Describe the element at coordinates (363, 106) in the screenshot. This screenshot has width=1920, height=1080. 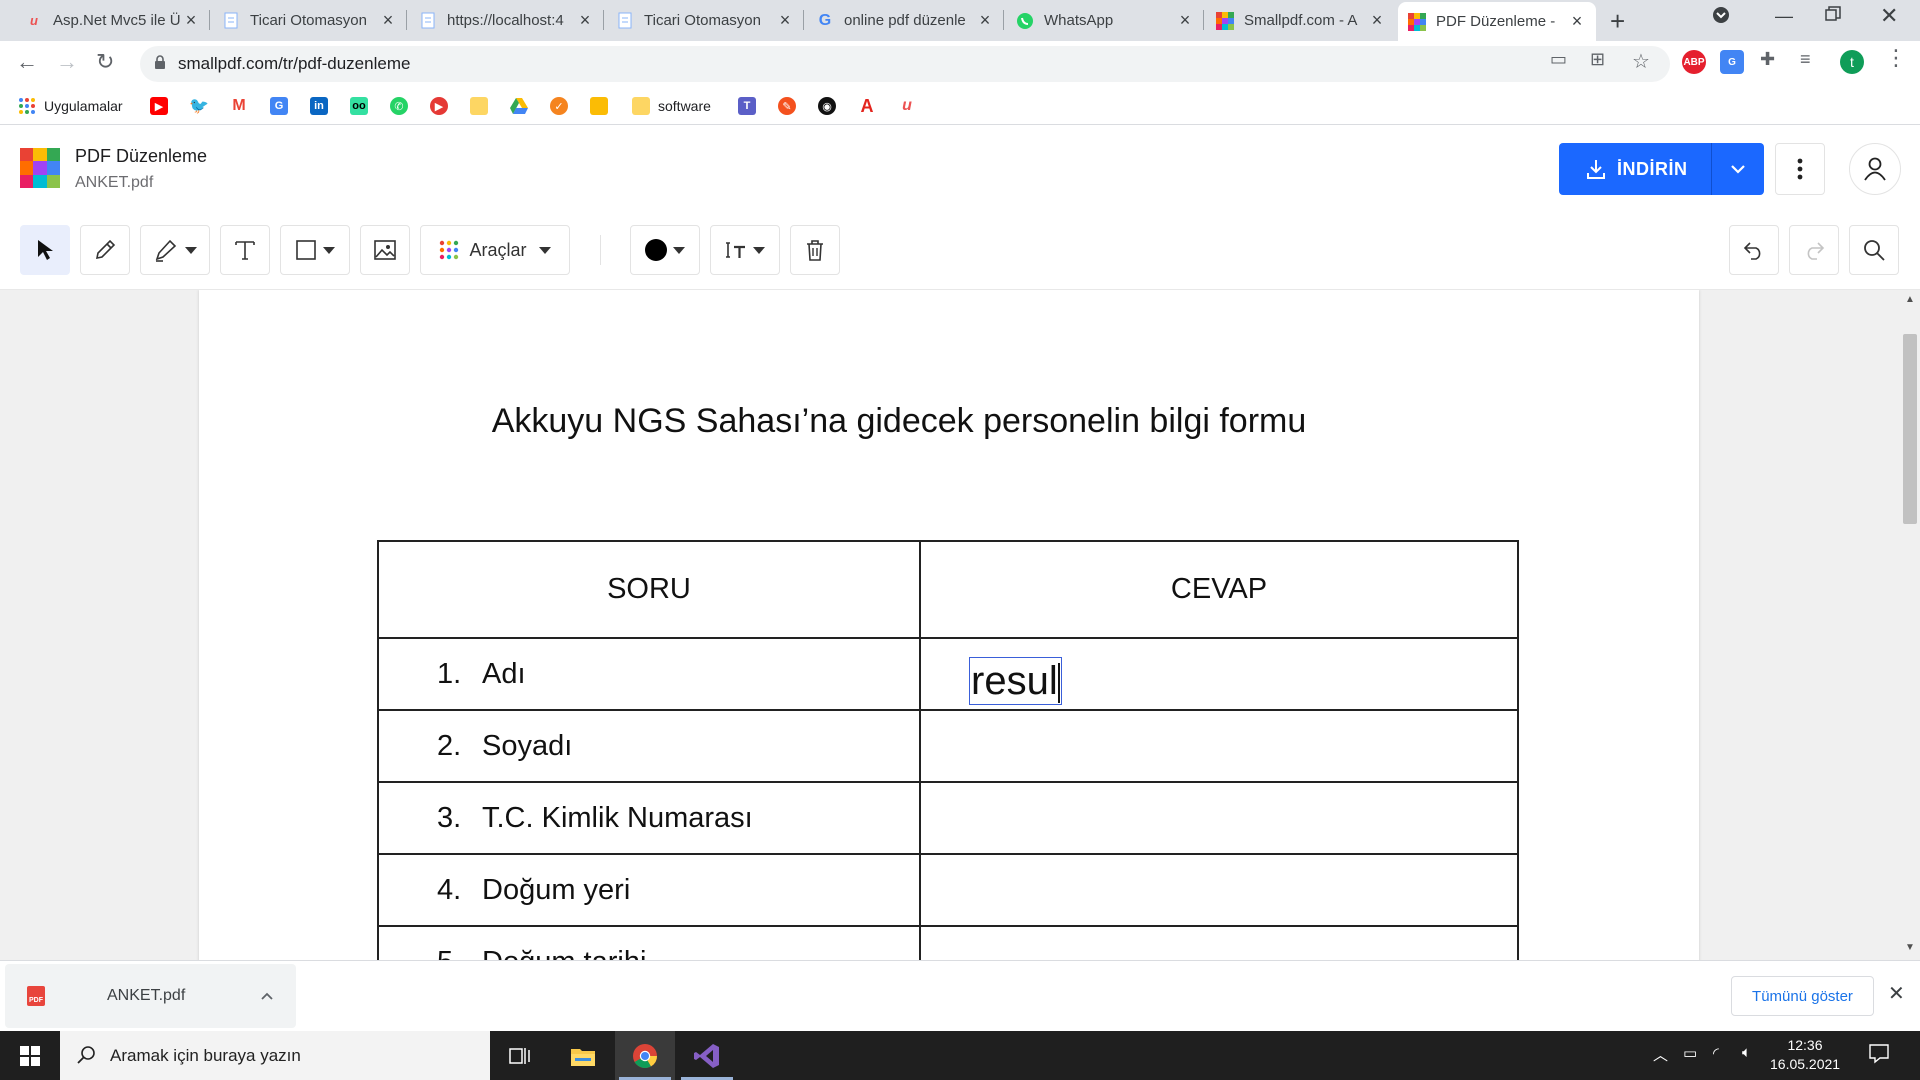
I see `tripadvisor-icon: oo` at that location.